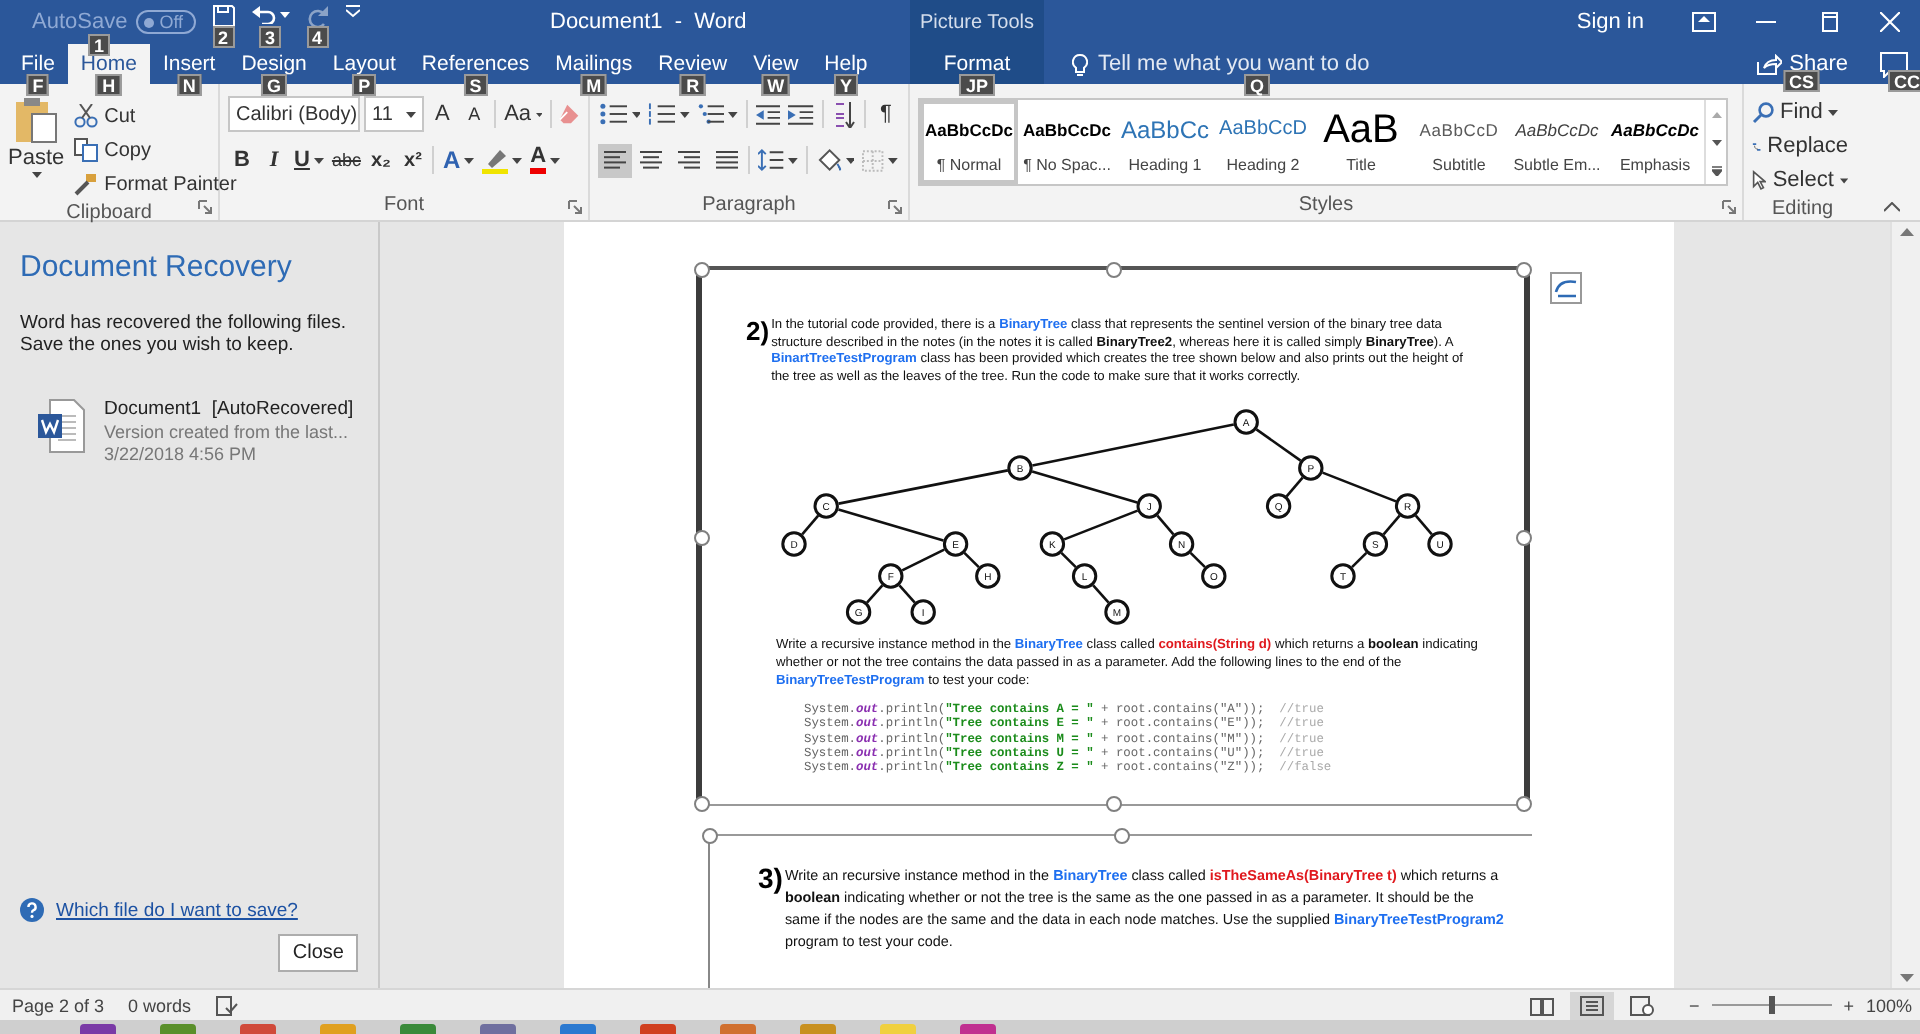 The height and width of the screenshot is (1034, 1920). I want to click on sort-icon, so click(844, 114).